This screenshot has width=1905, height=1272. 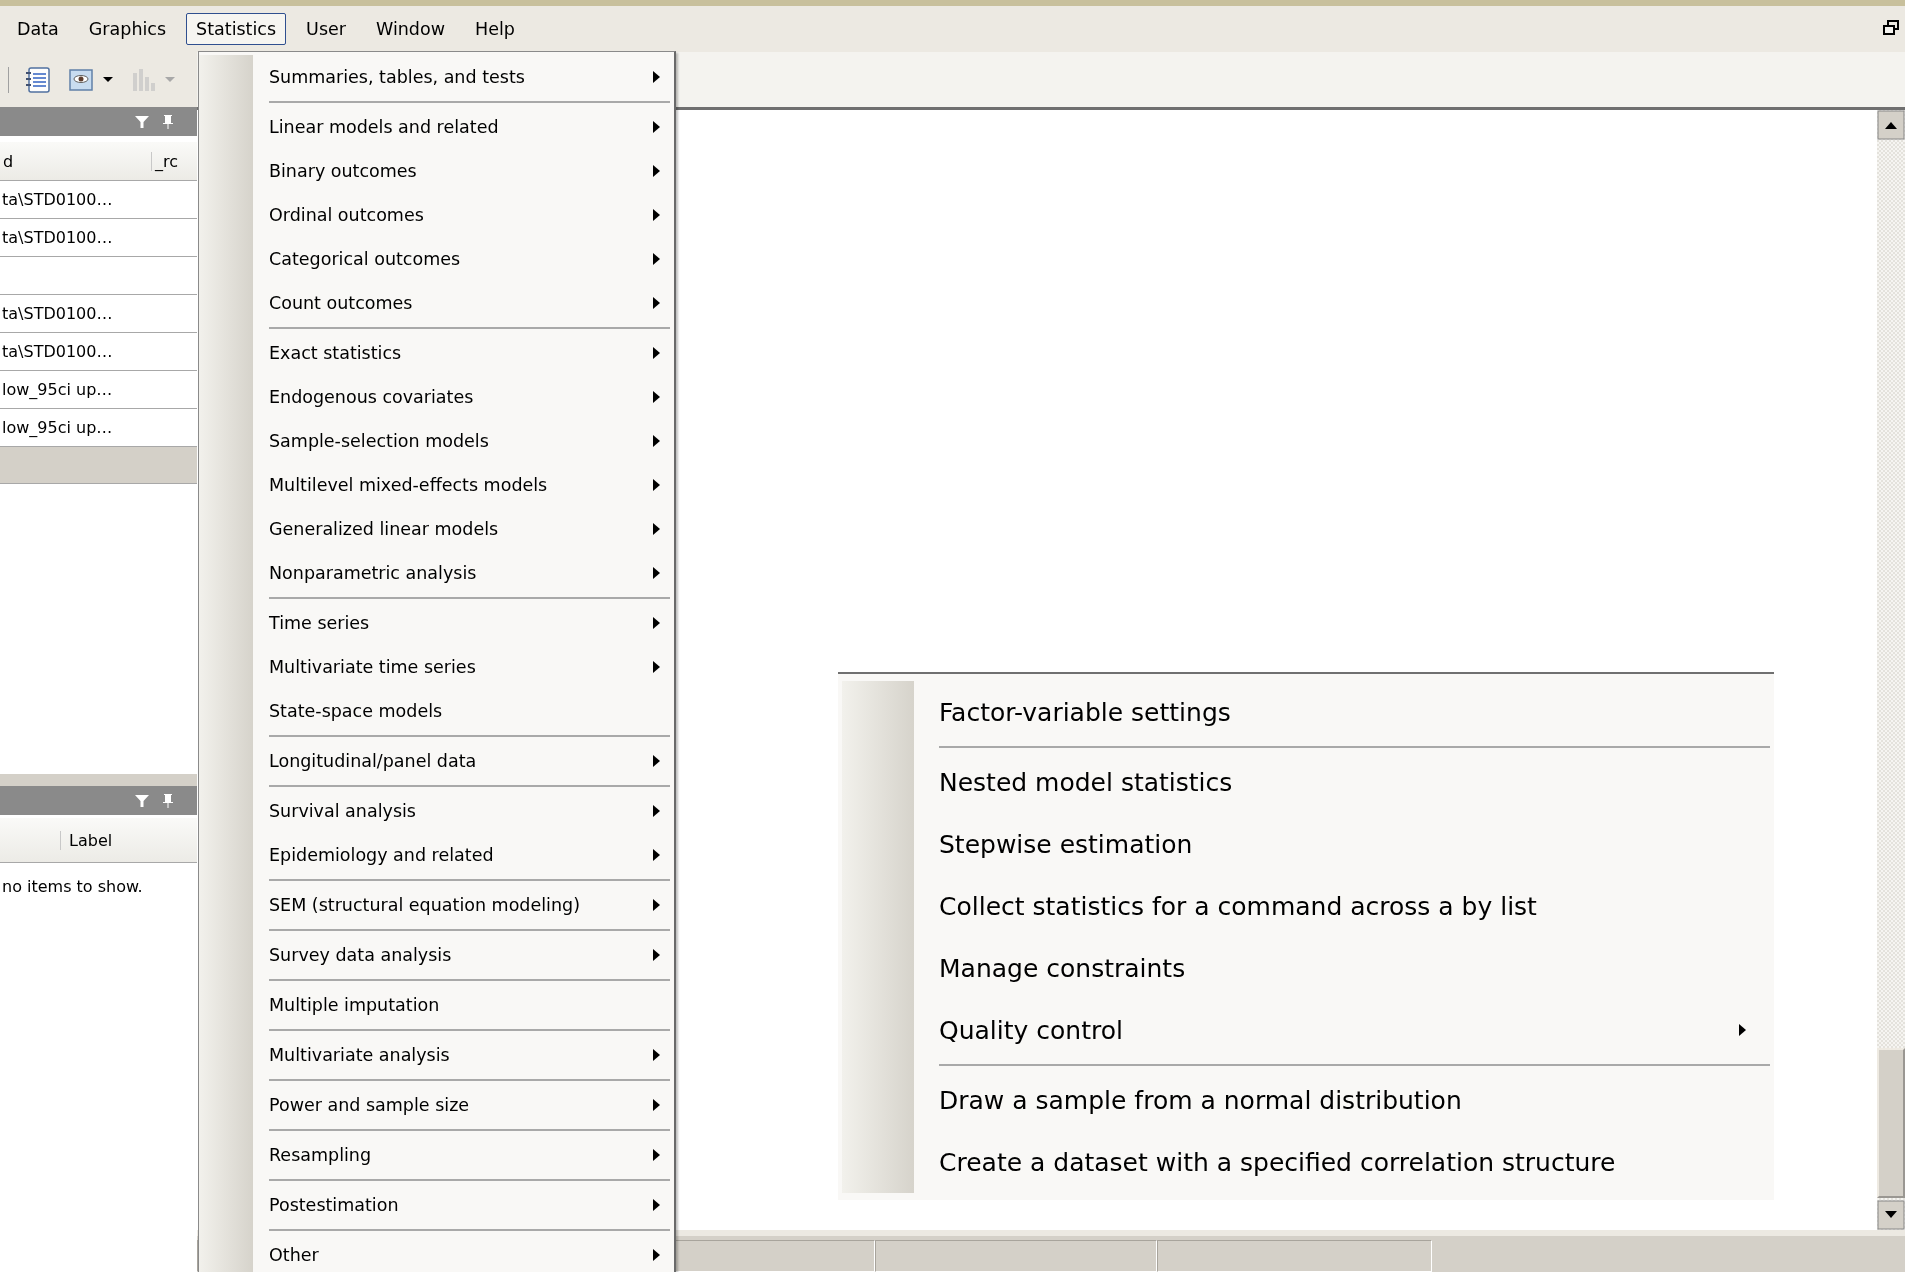 What do you see at coordinates (343, 171) in the screenshot?
I see `menu-item: Binary outcomes` at bounding box center [343, 171].